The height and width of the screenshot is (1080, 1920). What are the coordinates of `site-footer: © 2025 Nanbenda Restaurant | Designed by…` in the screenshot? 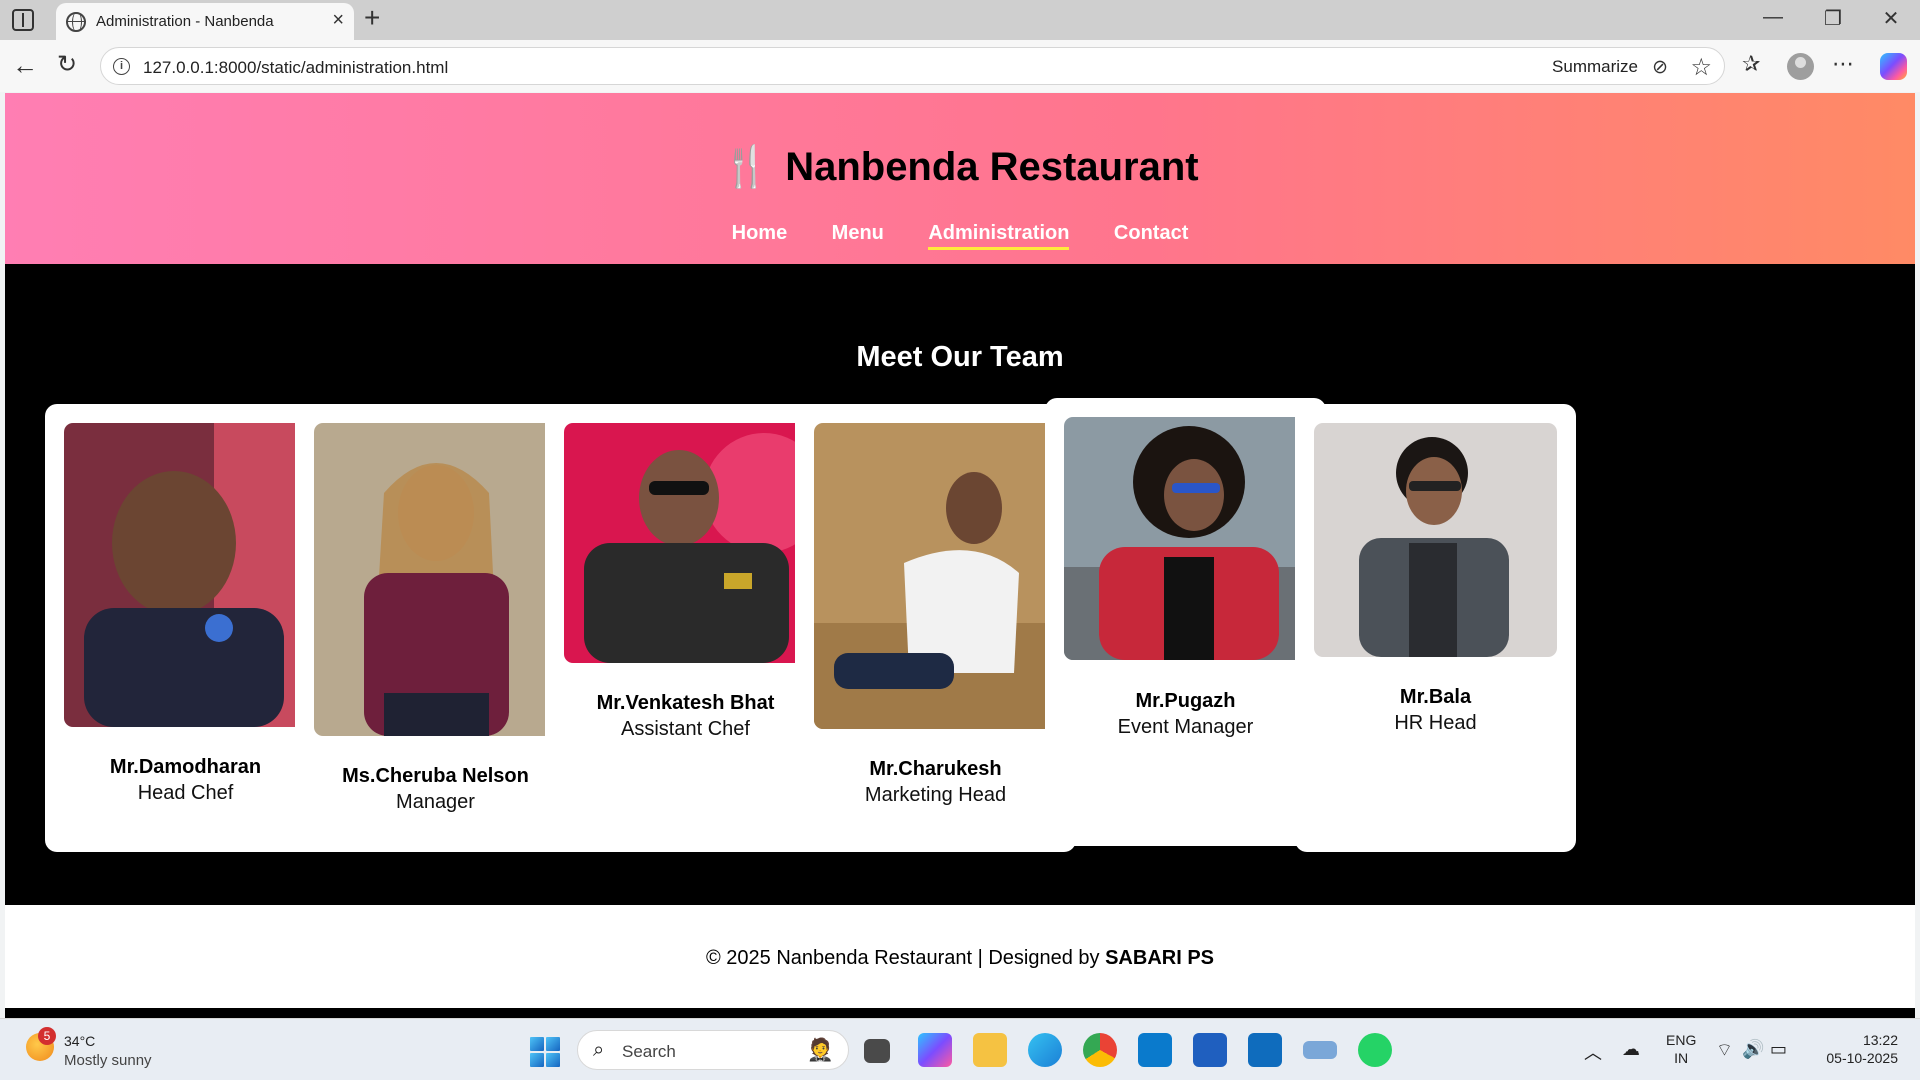 It's located at (960, 956).